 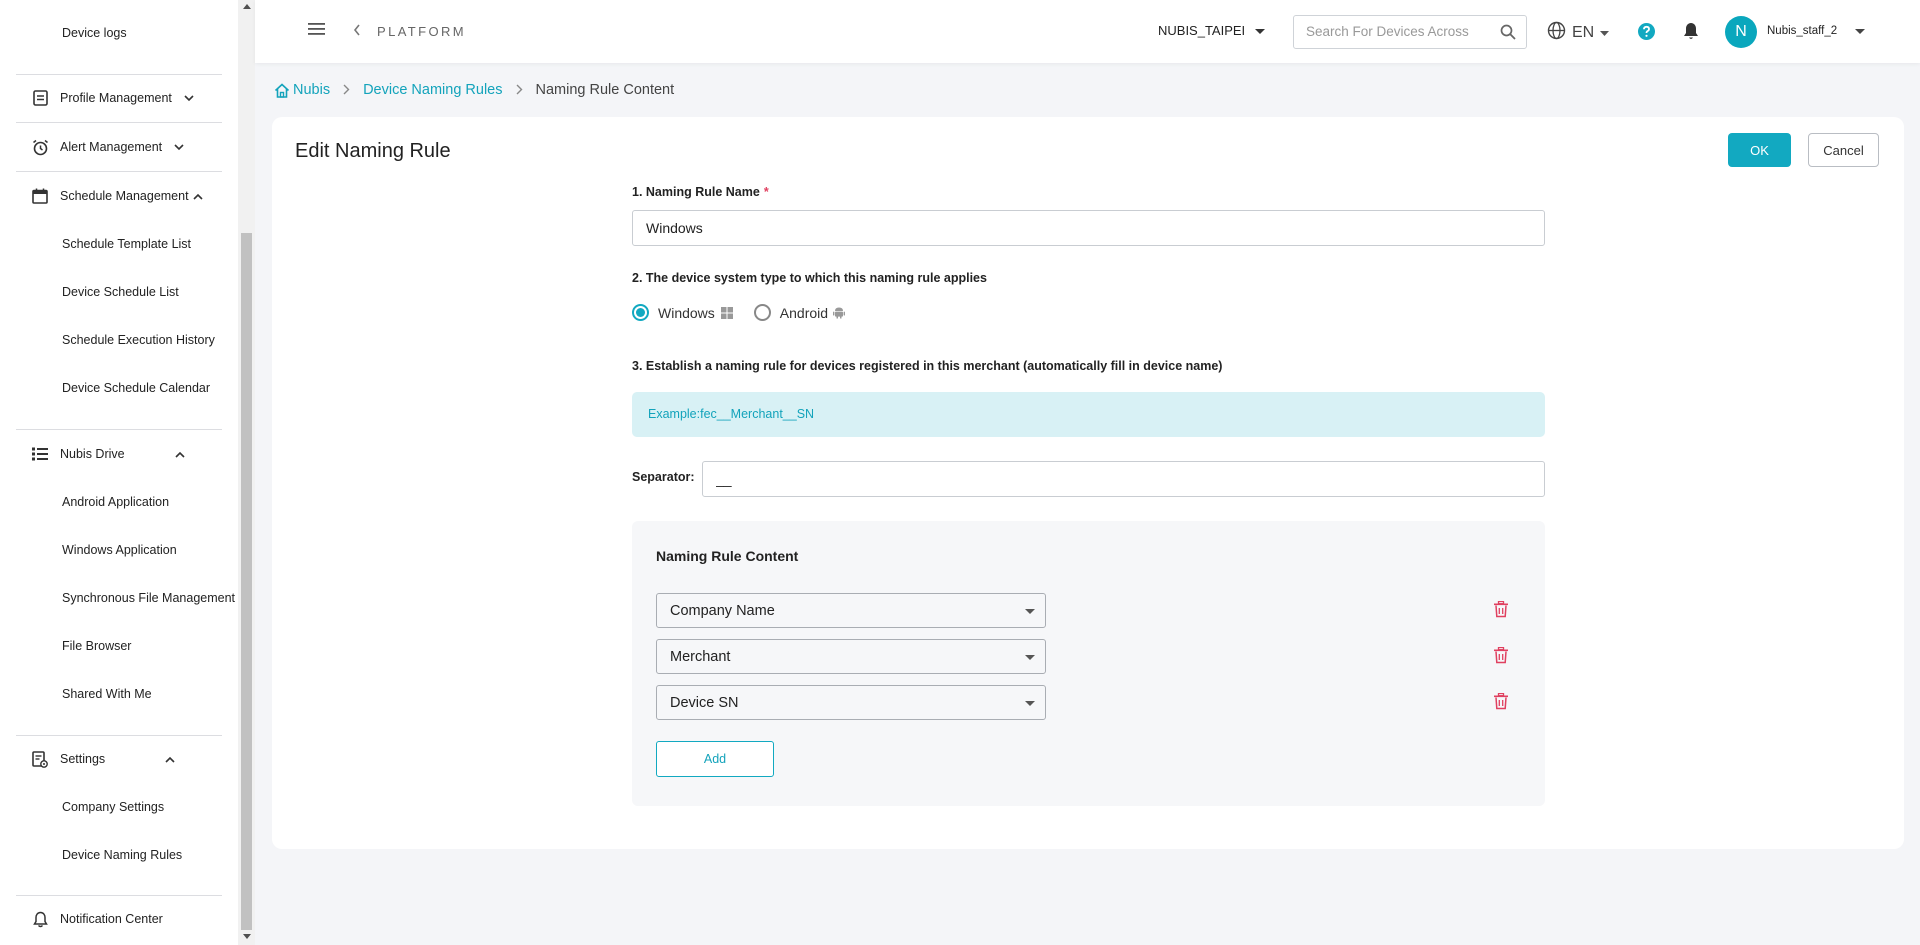 I want to click on ok-button: OK, so click(x=1759, y=150).